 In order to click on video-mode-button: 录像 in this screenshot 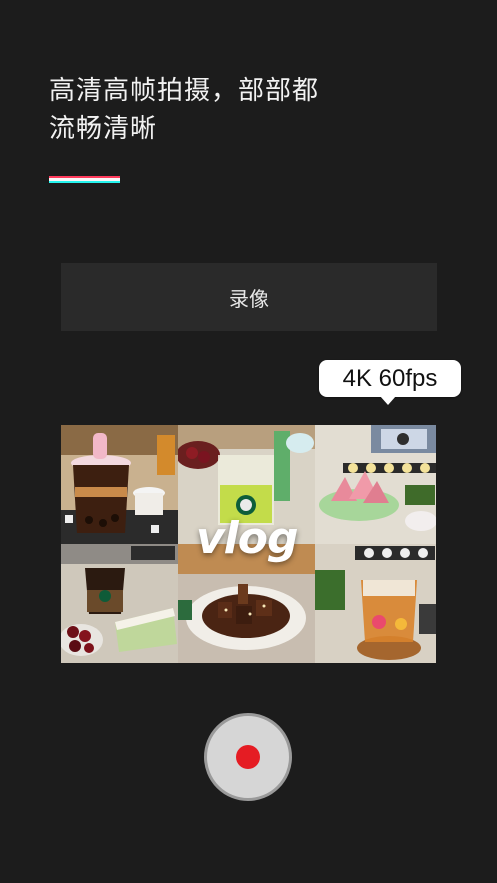, I will do `click(249, 297)`.